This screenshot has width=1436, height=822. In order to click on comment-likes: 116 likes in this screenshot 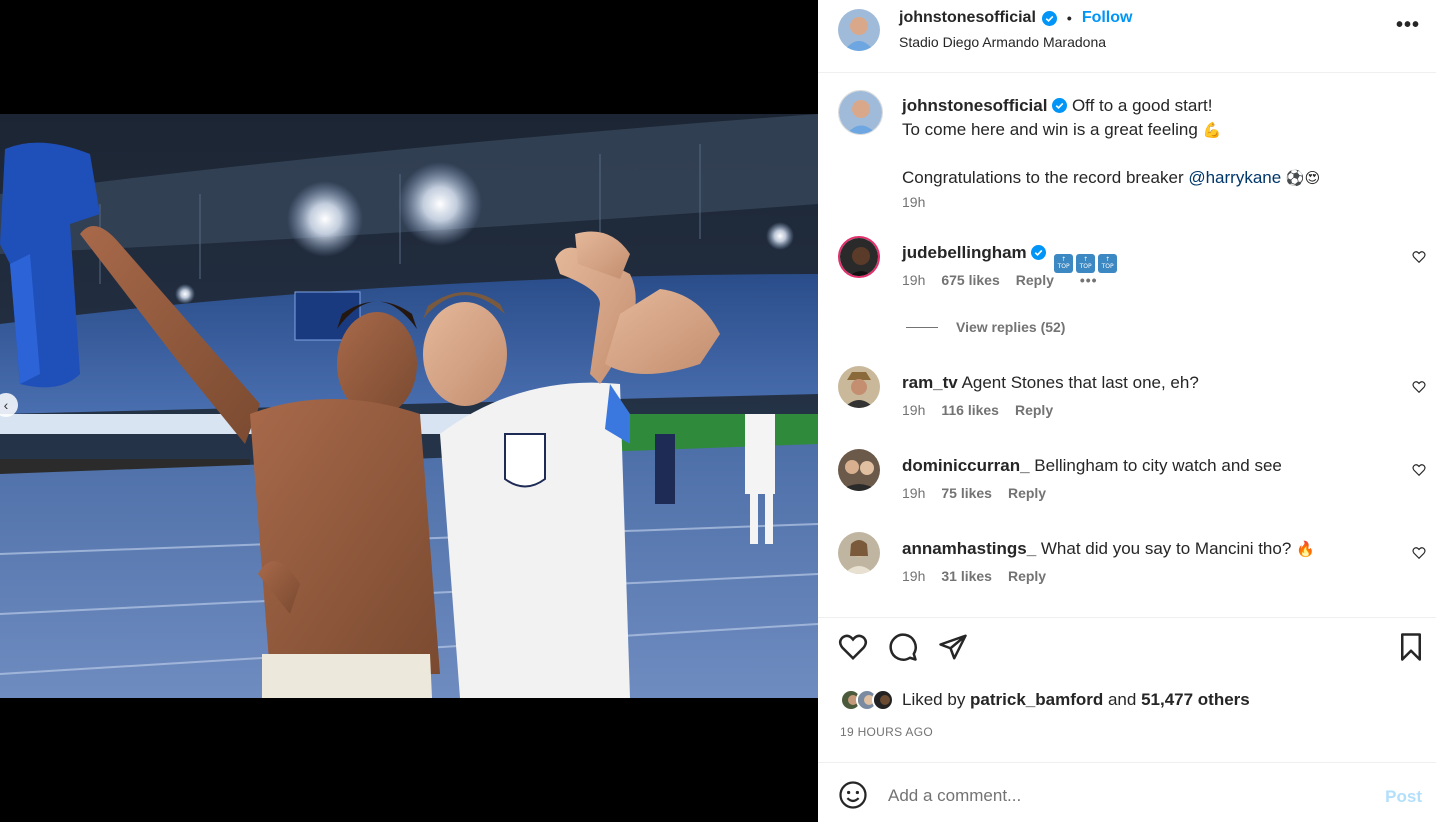, I will do `click(970, 410)`.